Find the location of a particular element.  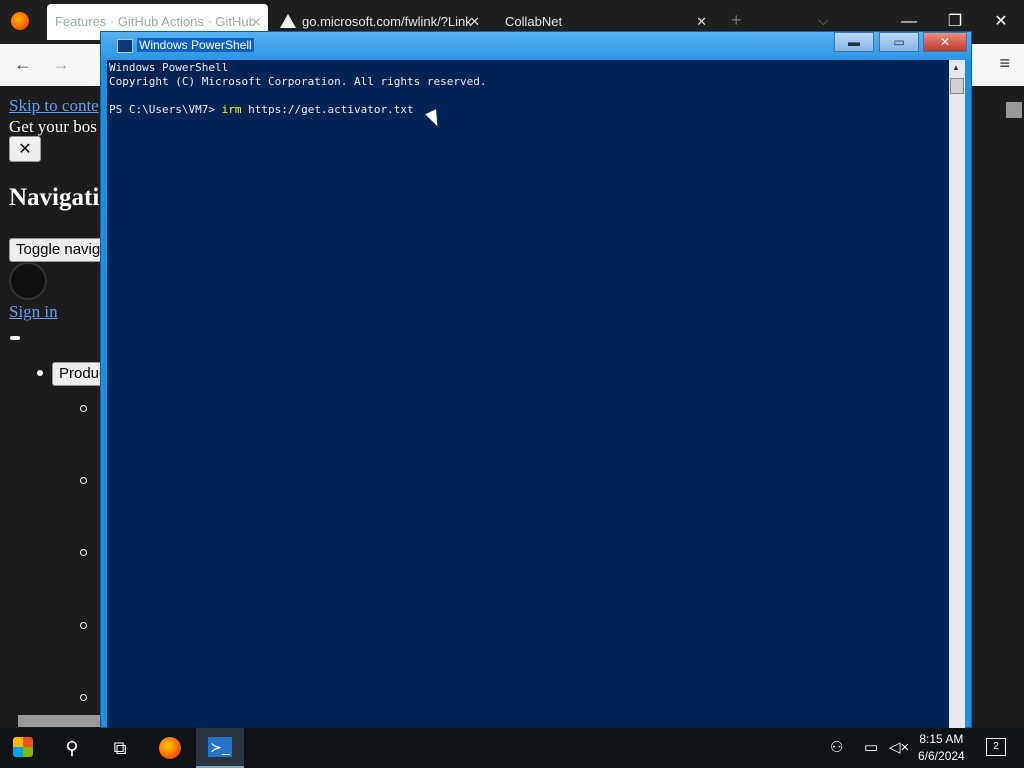

sign-in-link: Sign in is located at coordinates (33, 312).